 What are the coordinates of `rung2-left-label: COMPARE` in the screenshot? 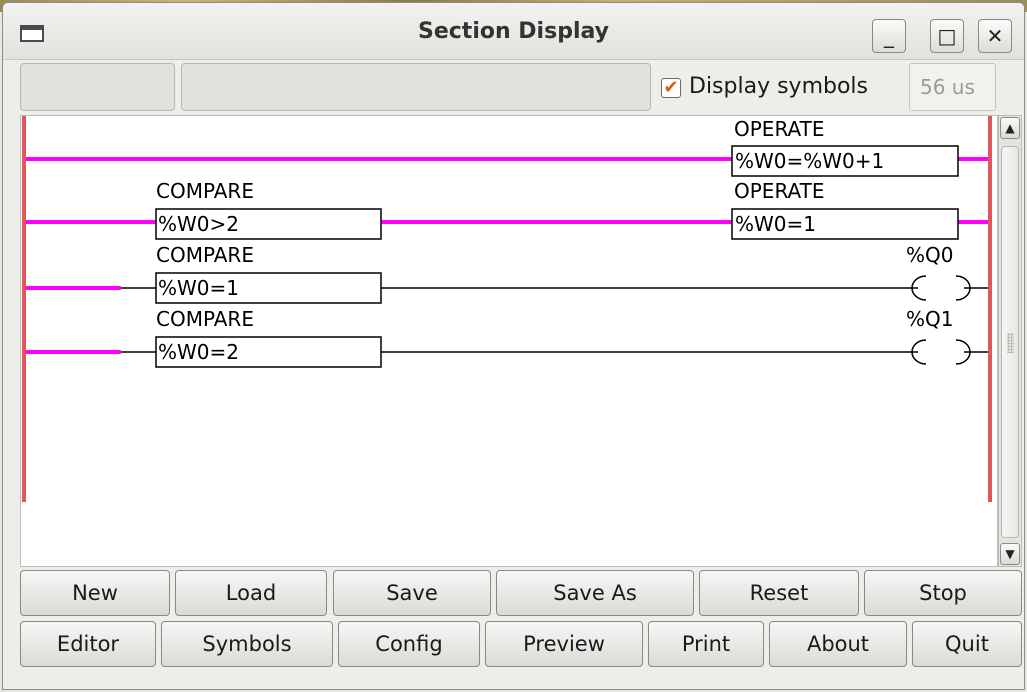 It's located at (205, 191).